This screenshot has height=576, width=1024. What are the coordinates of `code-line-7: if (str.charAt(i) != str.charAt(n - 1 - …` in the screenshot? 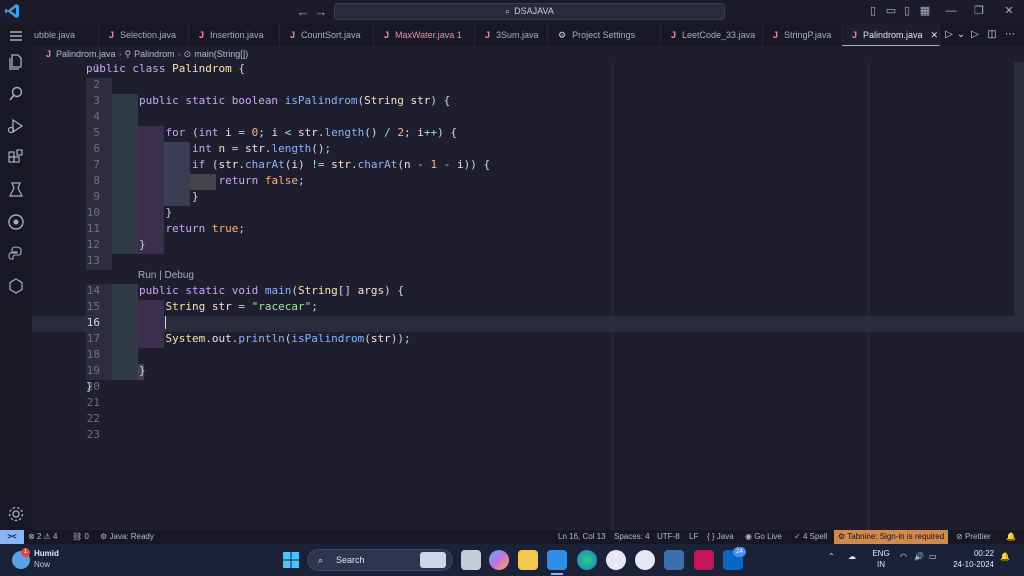 It's located at (341, 164).